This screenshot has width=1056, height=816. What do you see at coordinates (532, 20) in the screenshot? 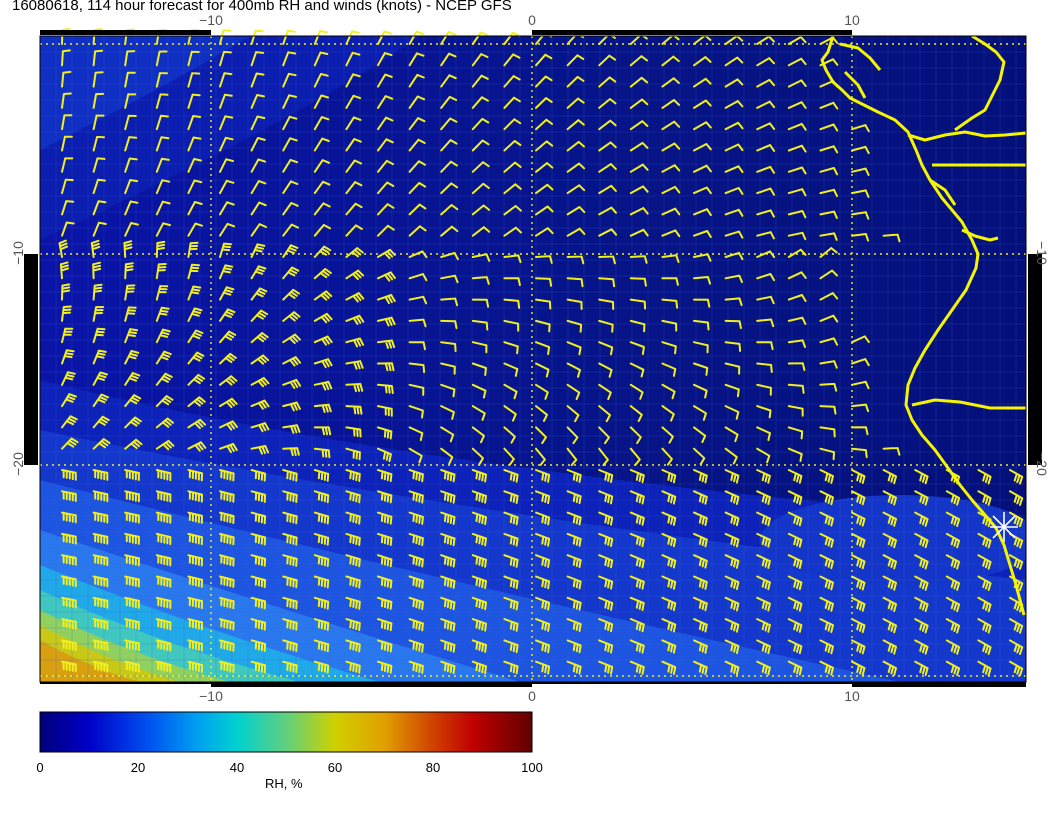
I see `lon-tick-top: 0` at bounding box center [532, 20].